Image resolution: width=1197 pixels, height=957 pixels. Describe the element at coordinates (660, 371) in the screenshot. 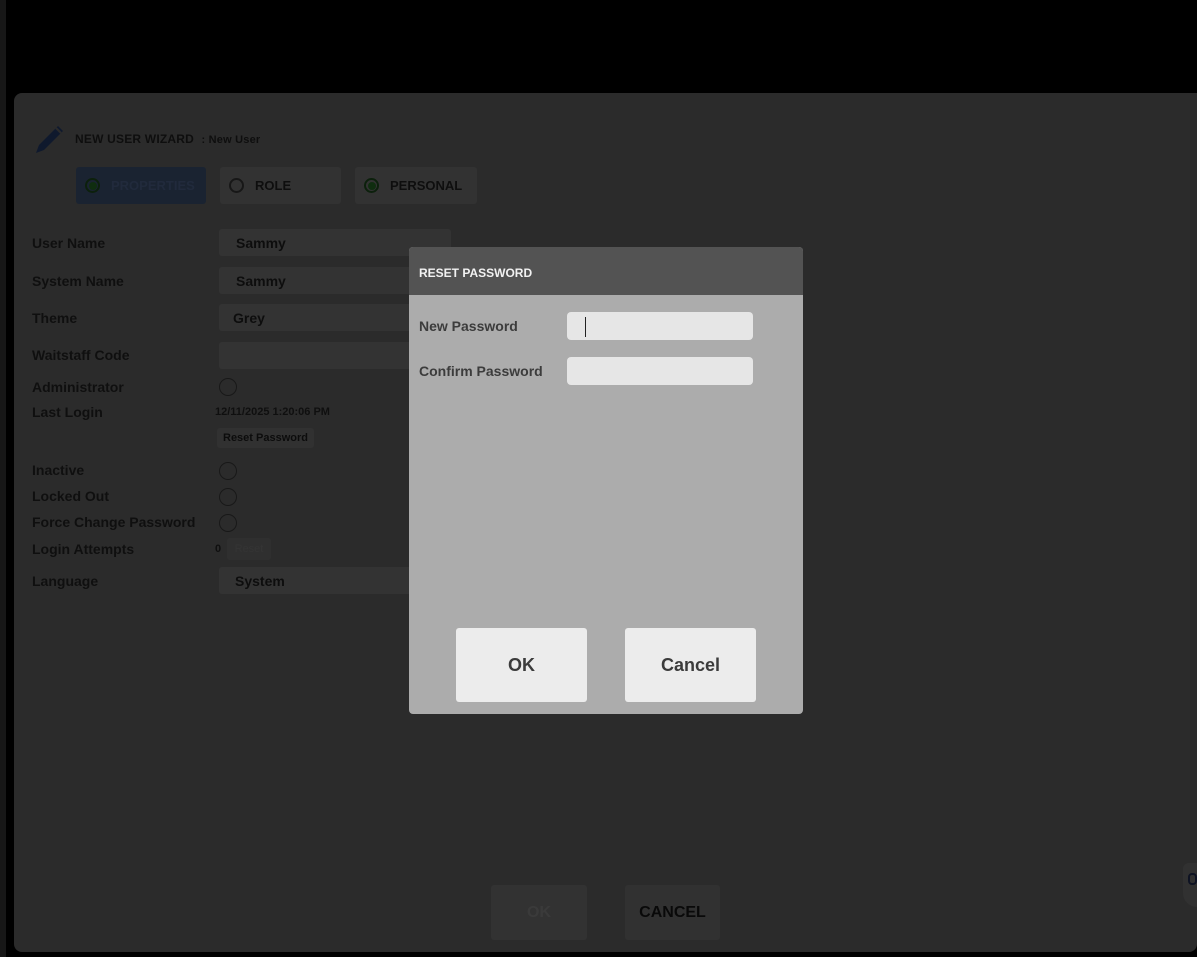

I see `confirm-password-input` at that location.